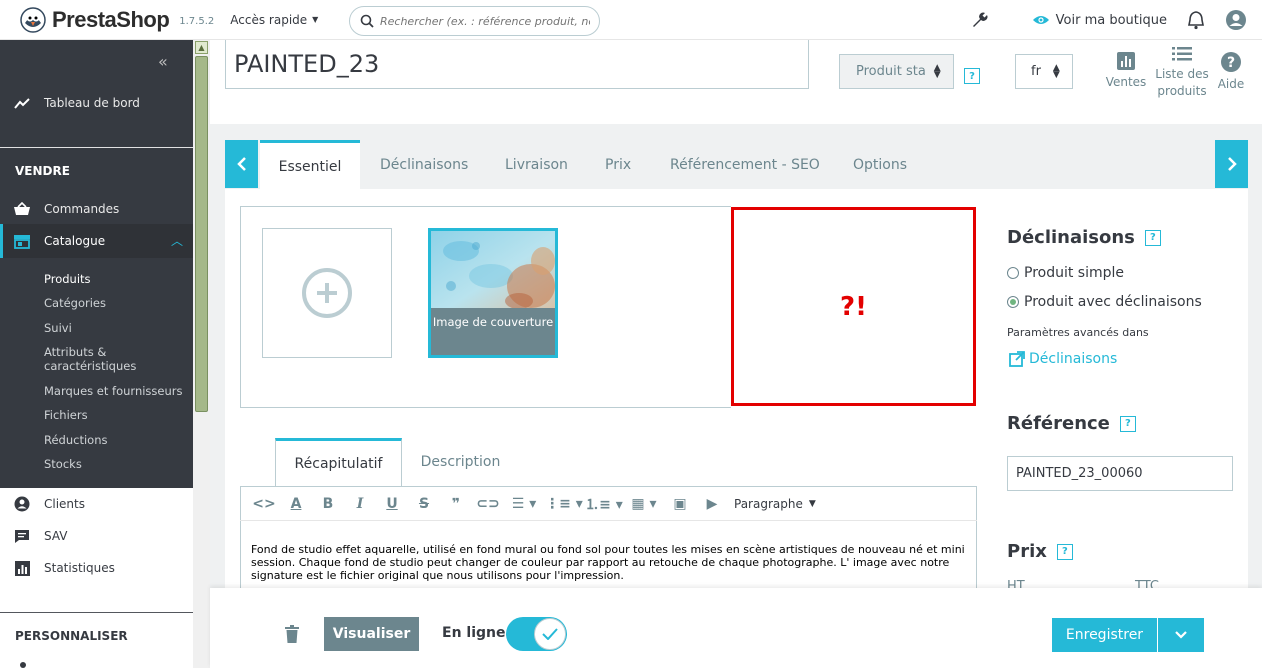 This screenshot has height=668, width=1262. What do you see at coordinates (96, 536) in the screenshot?
I see `sidebar-item-sav: SAV` at bounding box center [96, 536].